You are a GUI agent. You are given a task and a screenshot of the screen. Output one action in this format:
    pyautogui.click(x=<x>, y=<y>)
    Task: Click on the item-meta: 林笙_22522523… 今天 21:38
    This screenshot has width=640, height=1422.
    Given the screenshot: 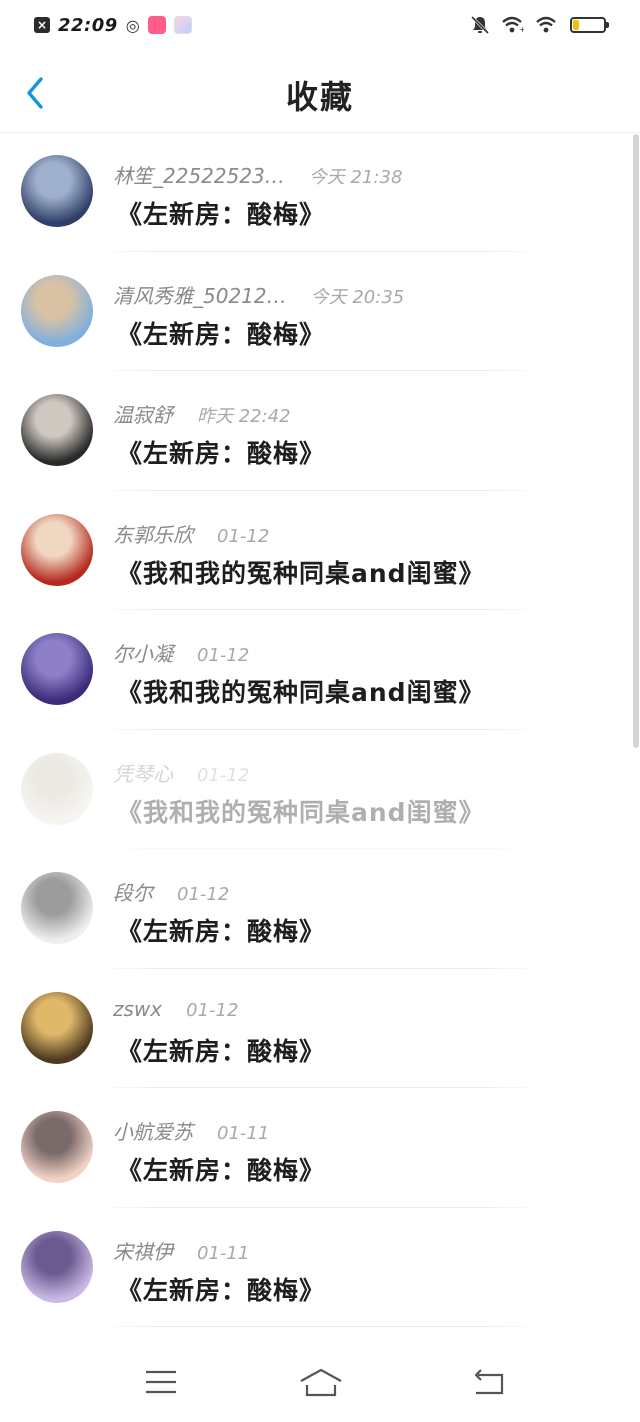 What is the action you would take?
    pyautogui.click(x=257, y=174)
    